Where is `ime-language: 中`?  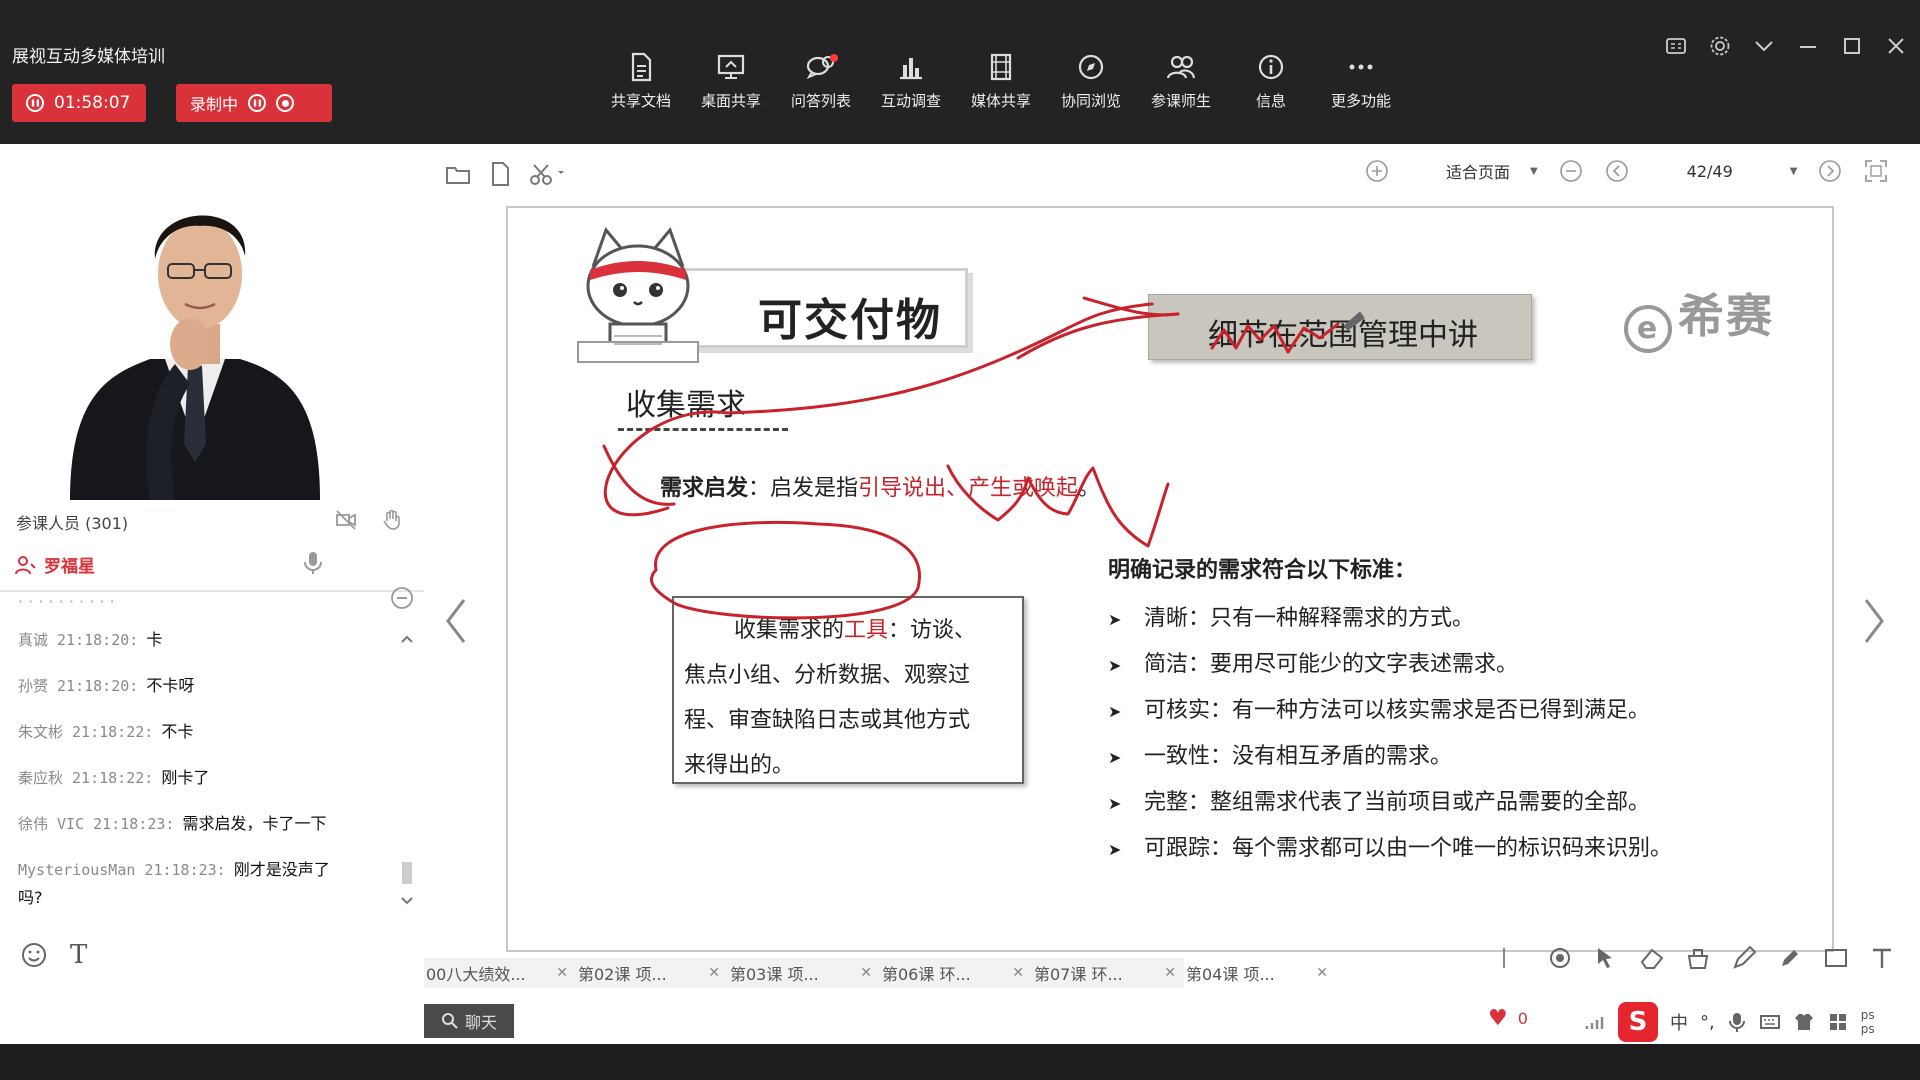 ime-language: 中 is located at coordinates (1679, 1022).